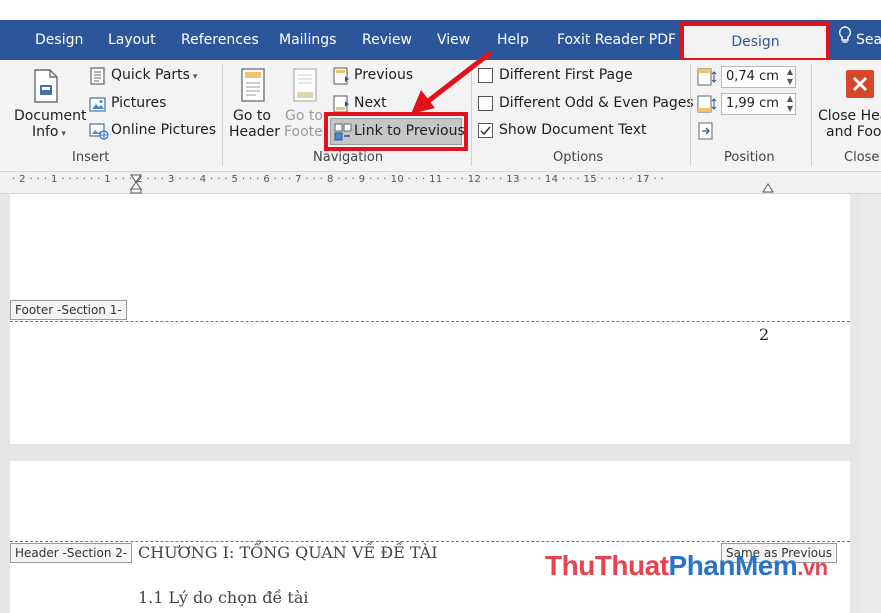 The width and height of the screenshot is (881, 613). Describe the element at coordinates (342, 78) in the screenshot. I see `previous-section-icon` at that location.